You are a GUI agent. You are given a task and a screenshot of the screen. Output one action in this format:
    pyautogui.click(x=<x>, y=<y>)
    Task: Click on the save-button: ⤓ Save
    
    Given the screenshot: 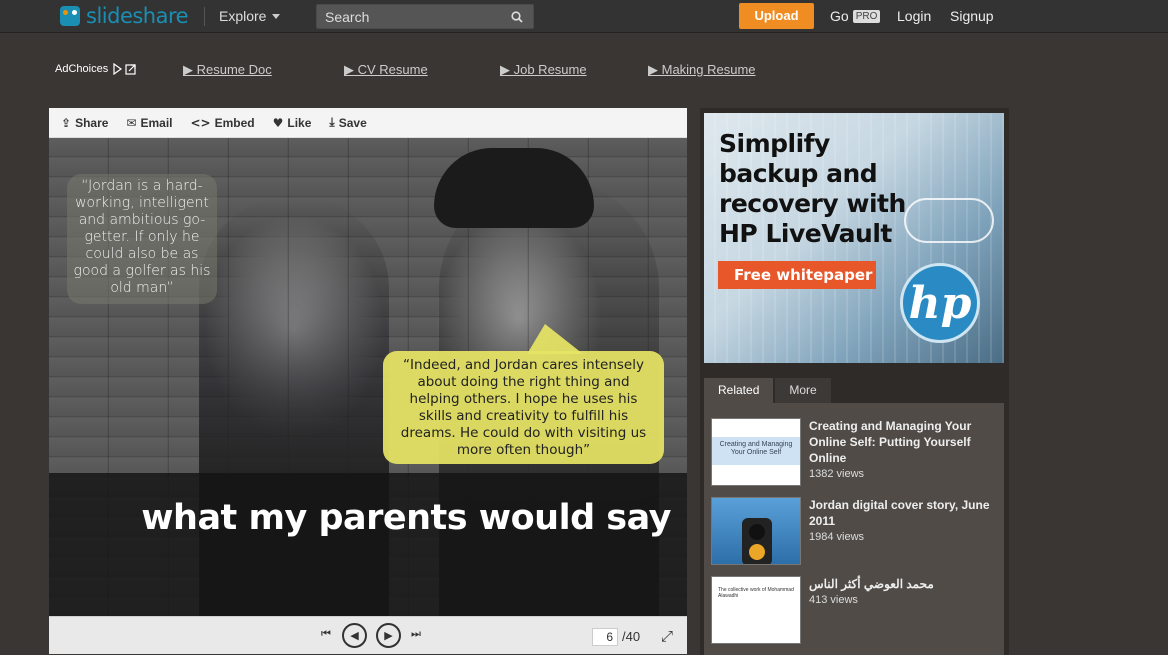 What is the action you would take?
    pyautogui.click(x=347, y=122)
    